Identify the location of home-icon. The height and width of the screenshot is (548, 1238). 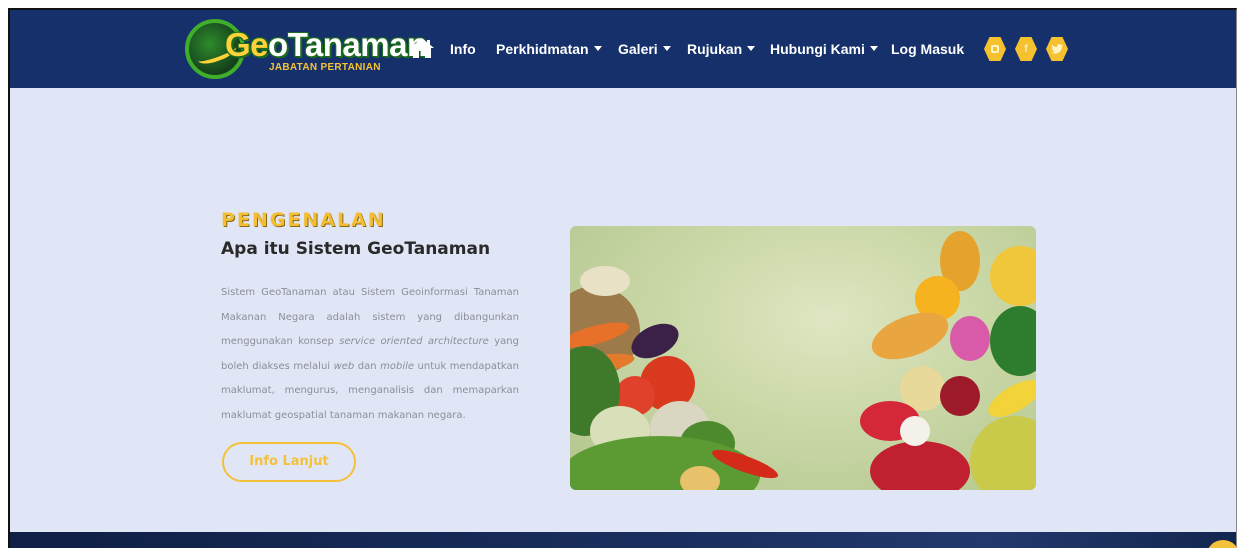
(422, 48).